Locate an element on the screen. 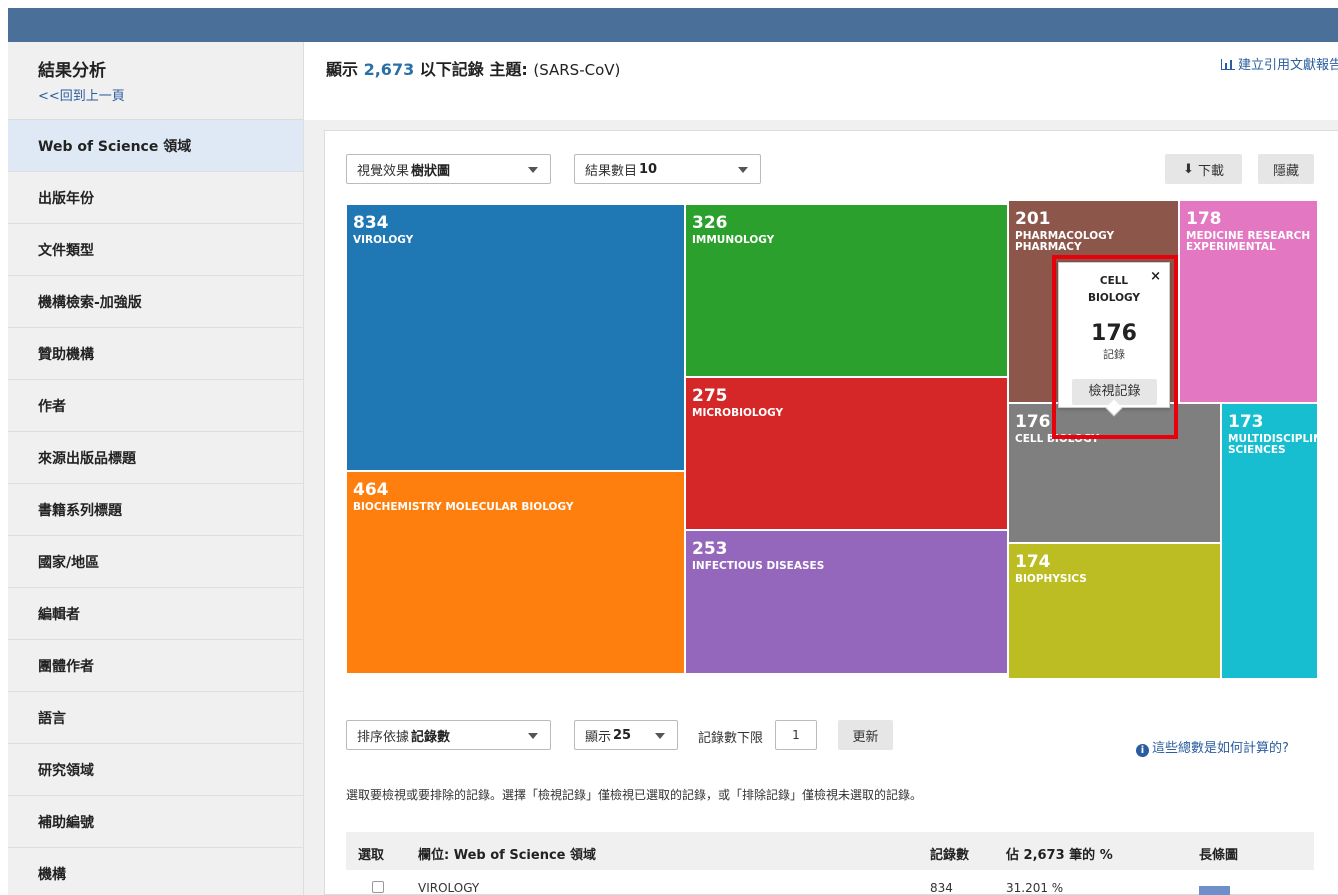  top-bar is located at coordinates (673, 25).